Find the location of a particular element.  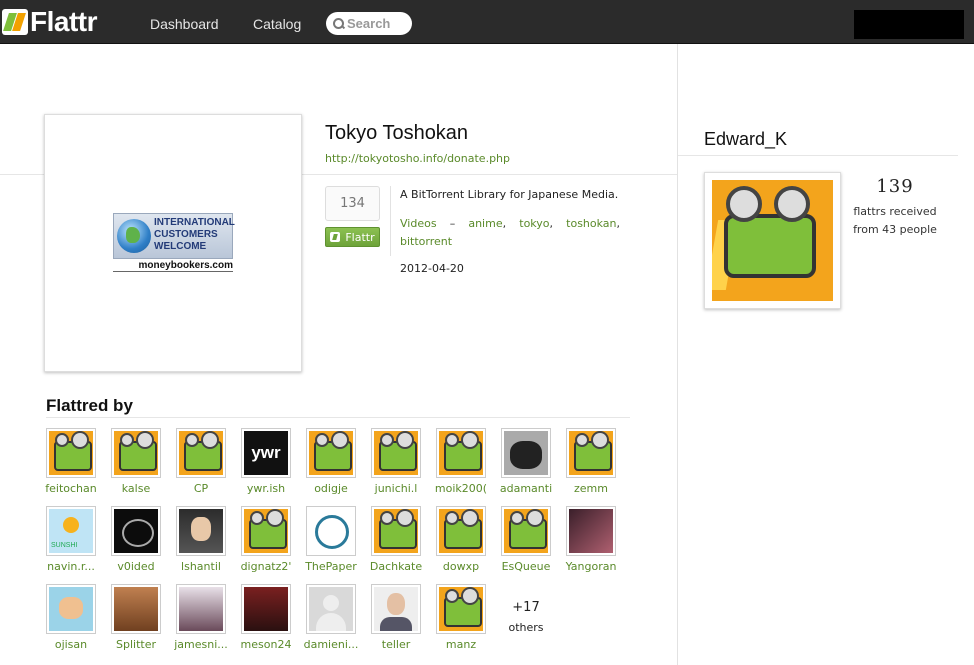

user-name-link: dignatz2' is located at coordinates (266, 566).